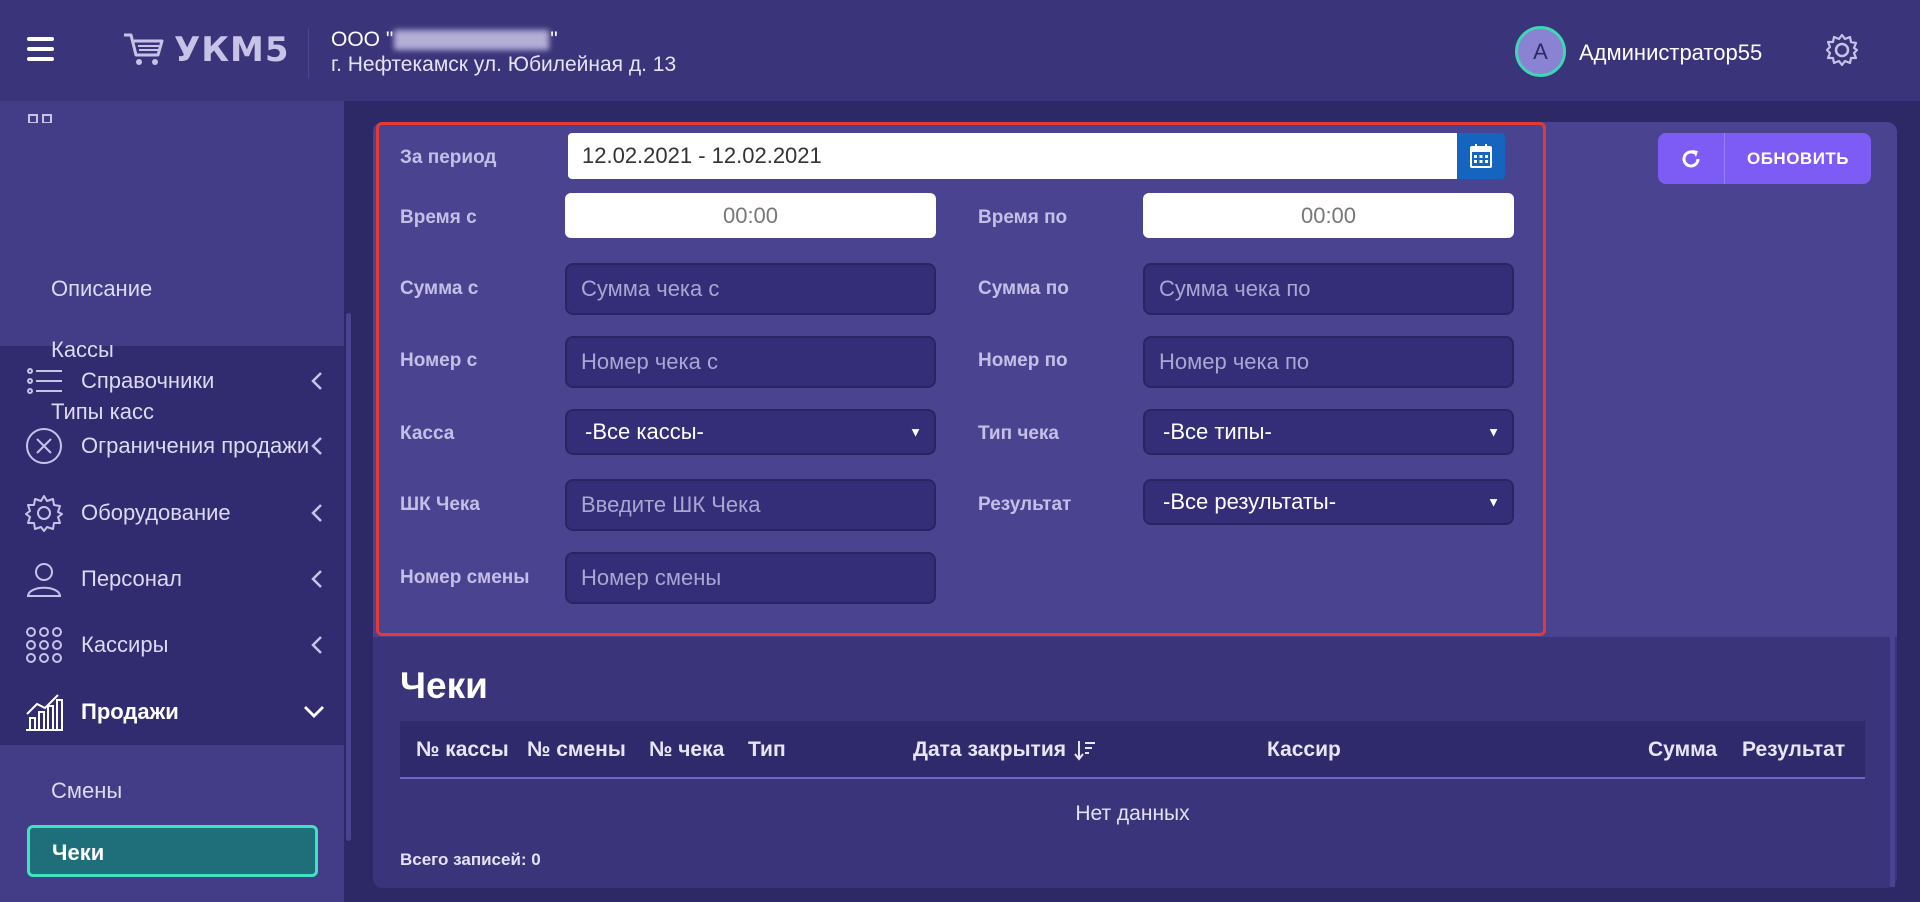  I want to click on sidebar-item-label: Оборудование, so click(156, 512).